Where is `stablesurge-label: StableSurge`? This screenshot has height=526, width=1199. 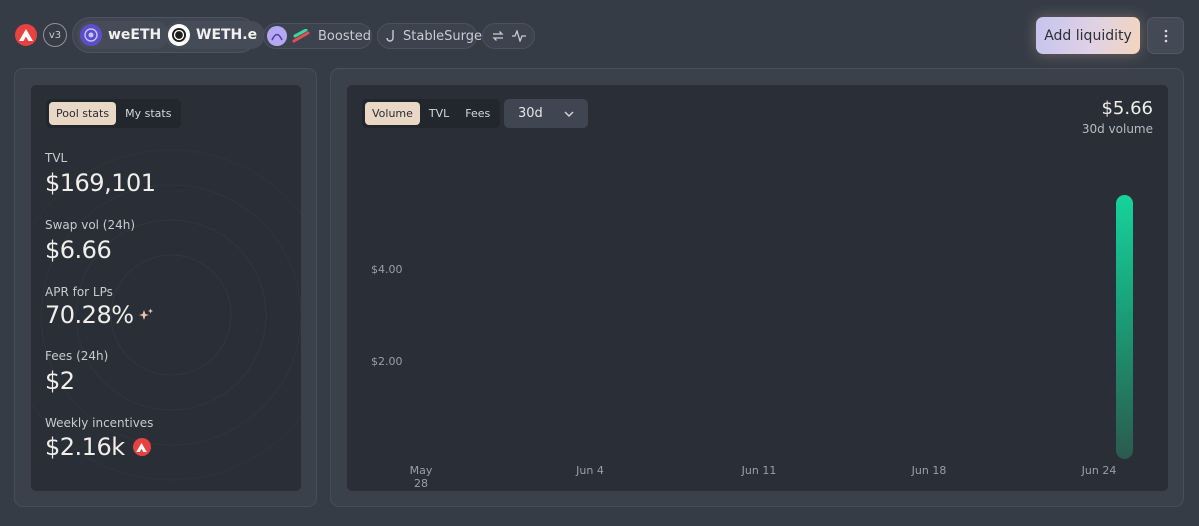
stablesurge-label: StableSurge is located at coordinates (443, 36).